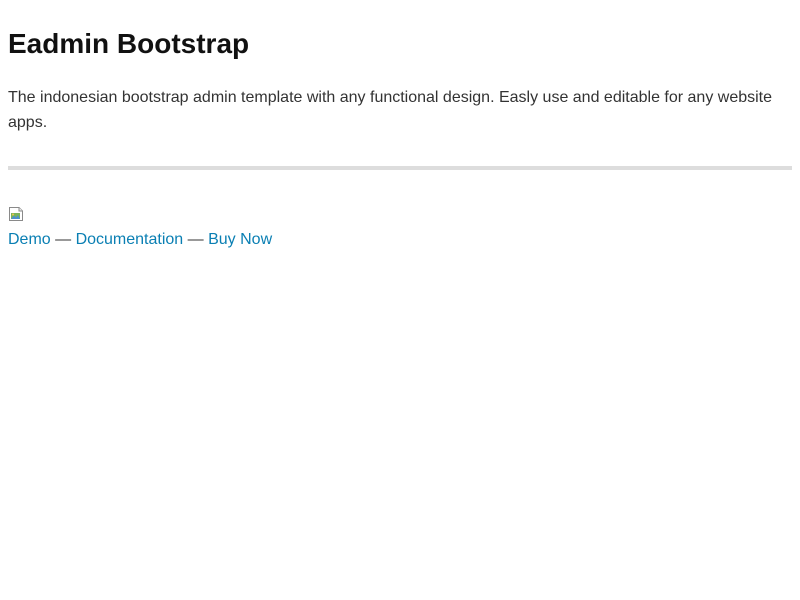  Describe the element at coordinates (240, 239) in the screenshot. I see `buy-now-link: Buy Now` at that location.